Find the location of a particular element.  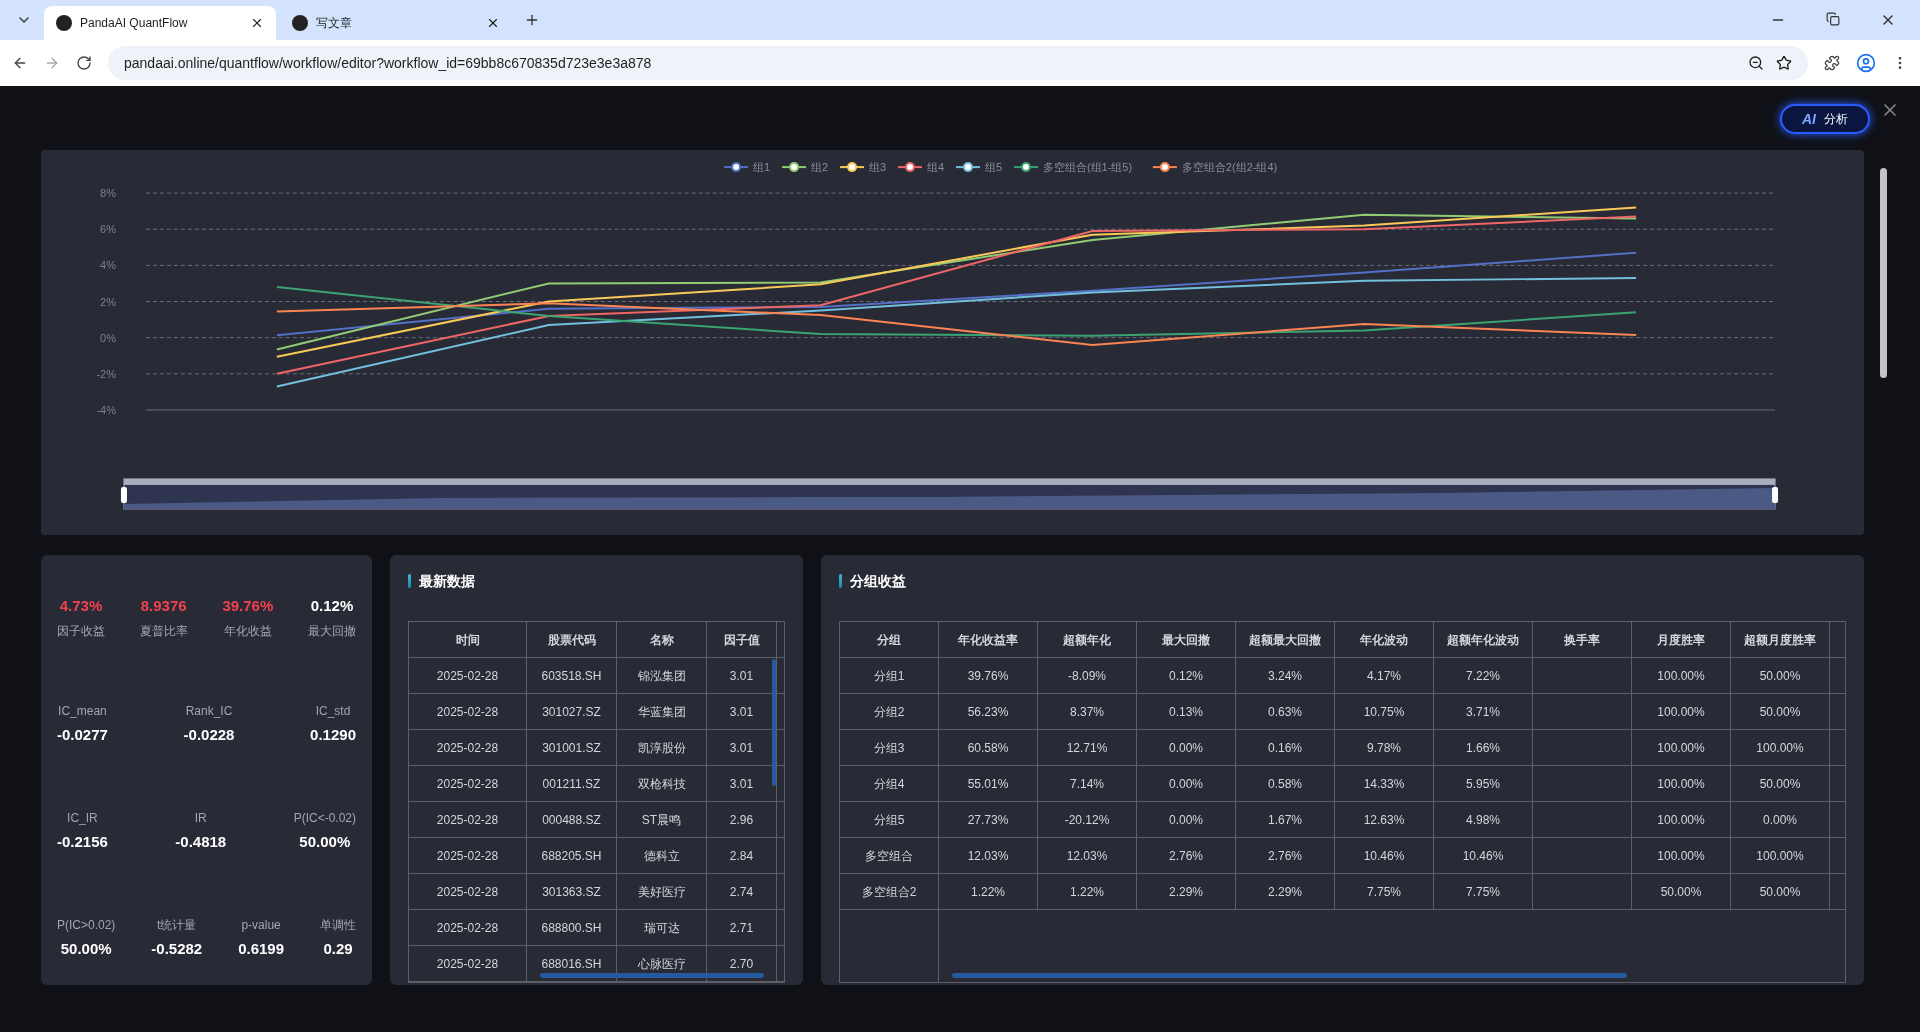

legend-item: 组4 is located at coordinates (921, 167).